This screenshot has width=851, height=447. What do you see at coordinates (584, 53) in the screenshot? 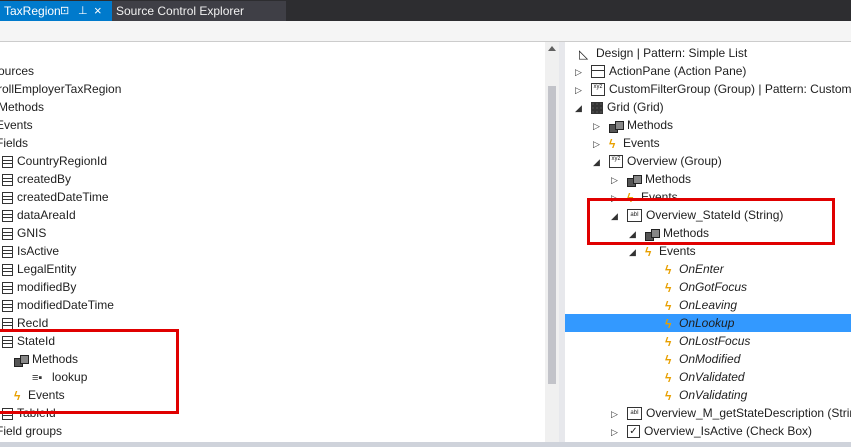
I see `design-icon: ◺` at bounding box center [584, 53].